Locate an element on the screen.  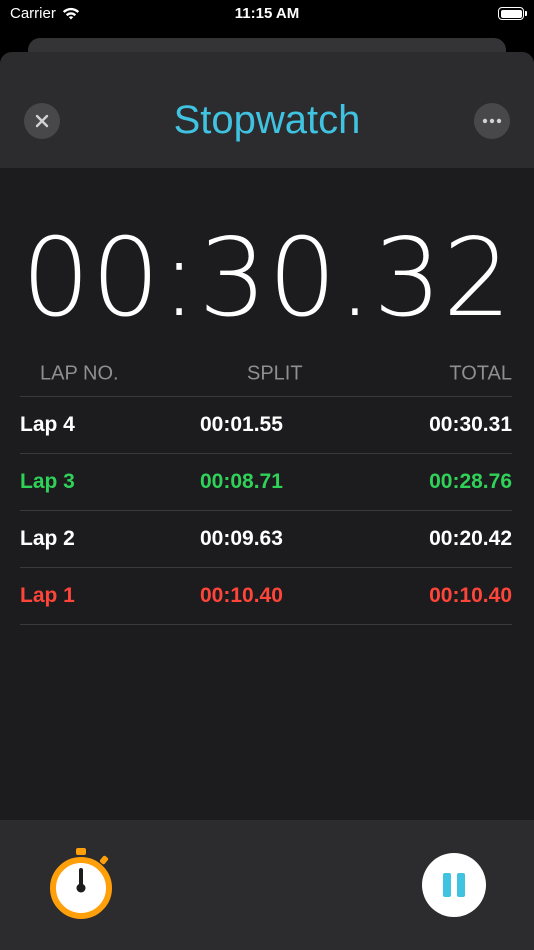
stopwatch-button is located at coordinates (81, 884).